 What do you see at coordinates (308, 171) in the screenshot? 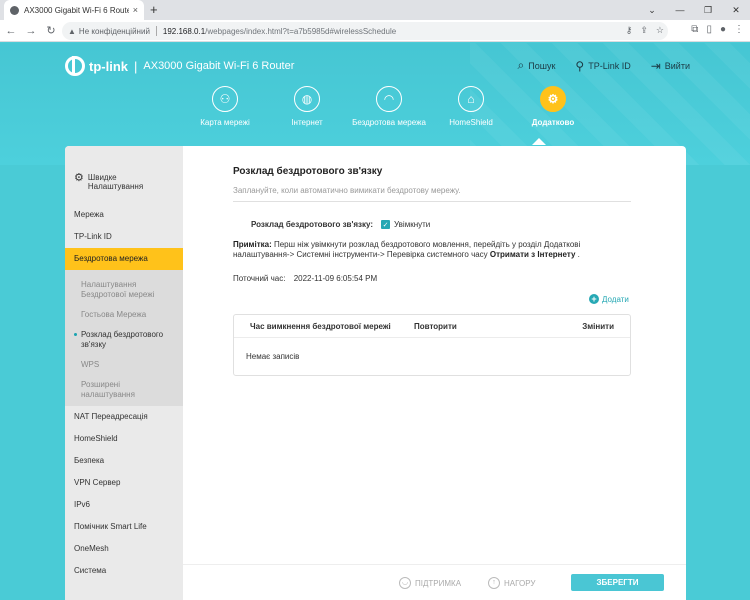
I see `page-title: Розклад бездротового зв'язку` at bounding box center [308, 171].